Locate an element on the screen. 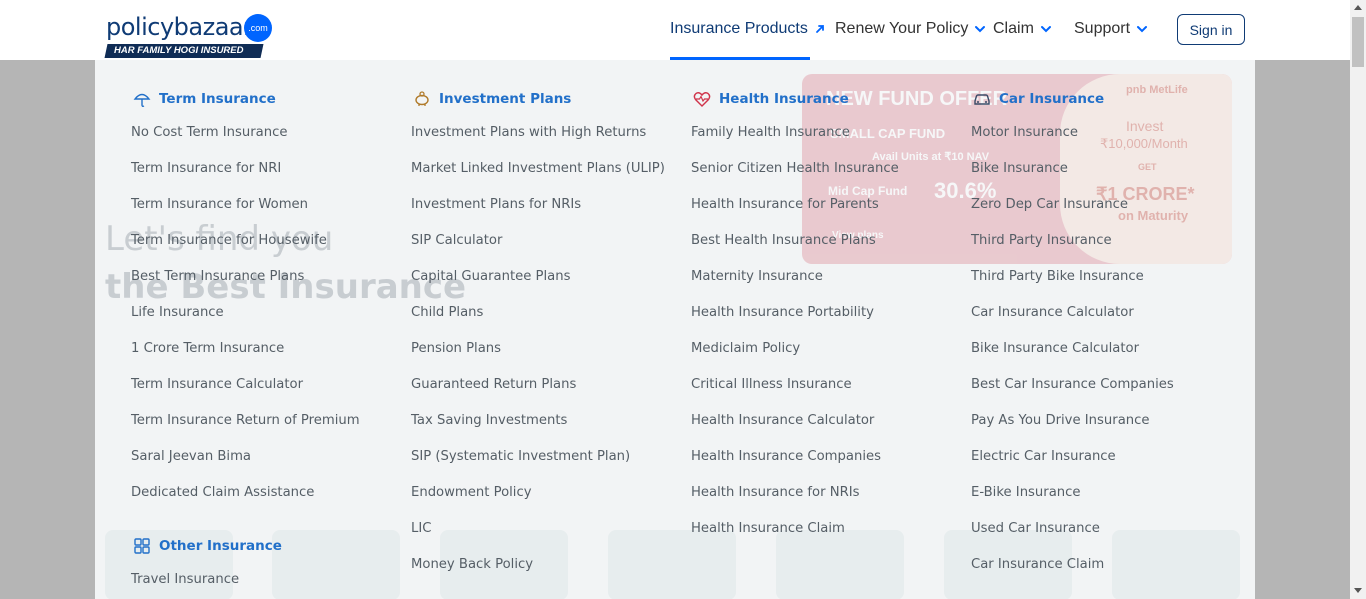  menu-link: Child Plans is located at coordinates (546, 321).